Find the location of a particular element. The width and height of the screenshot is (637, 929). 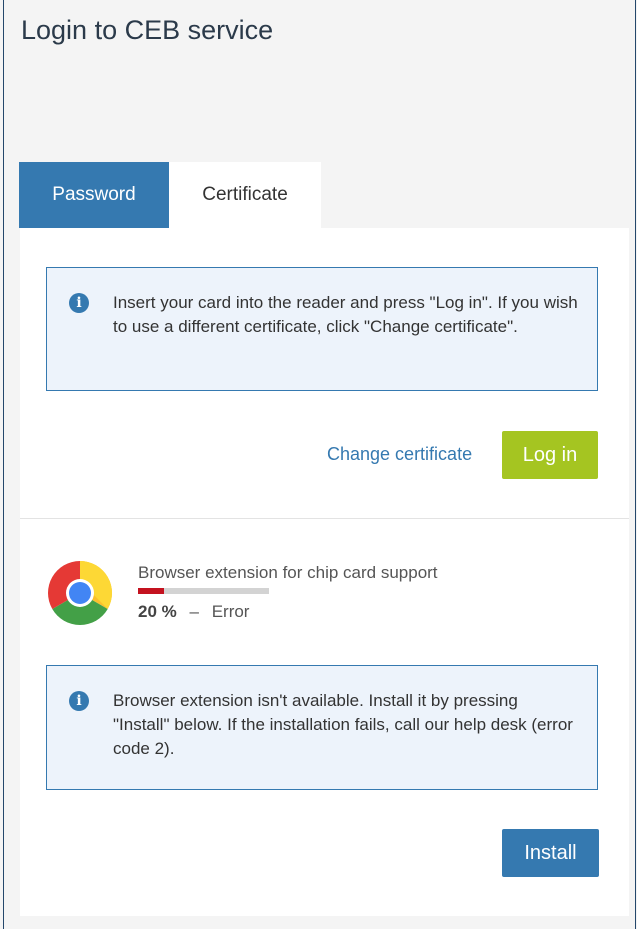

chrome-icon is located at coordinates (80, 593).